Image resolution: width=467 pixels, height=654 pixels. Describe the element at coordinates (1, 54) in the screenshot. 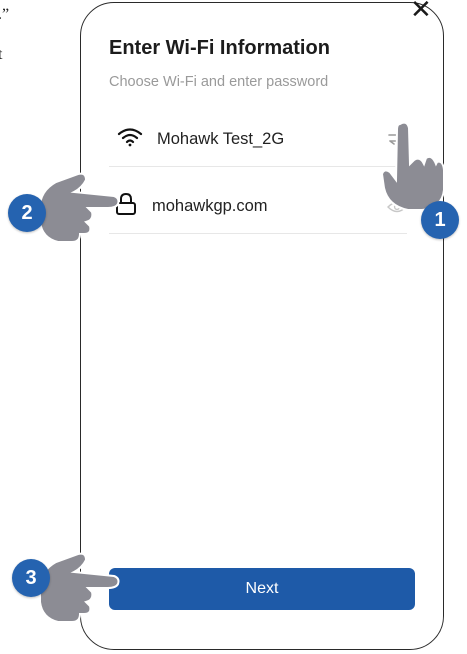

I see `background-text-fragment: t` at that location.